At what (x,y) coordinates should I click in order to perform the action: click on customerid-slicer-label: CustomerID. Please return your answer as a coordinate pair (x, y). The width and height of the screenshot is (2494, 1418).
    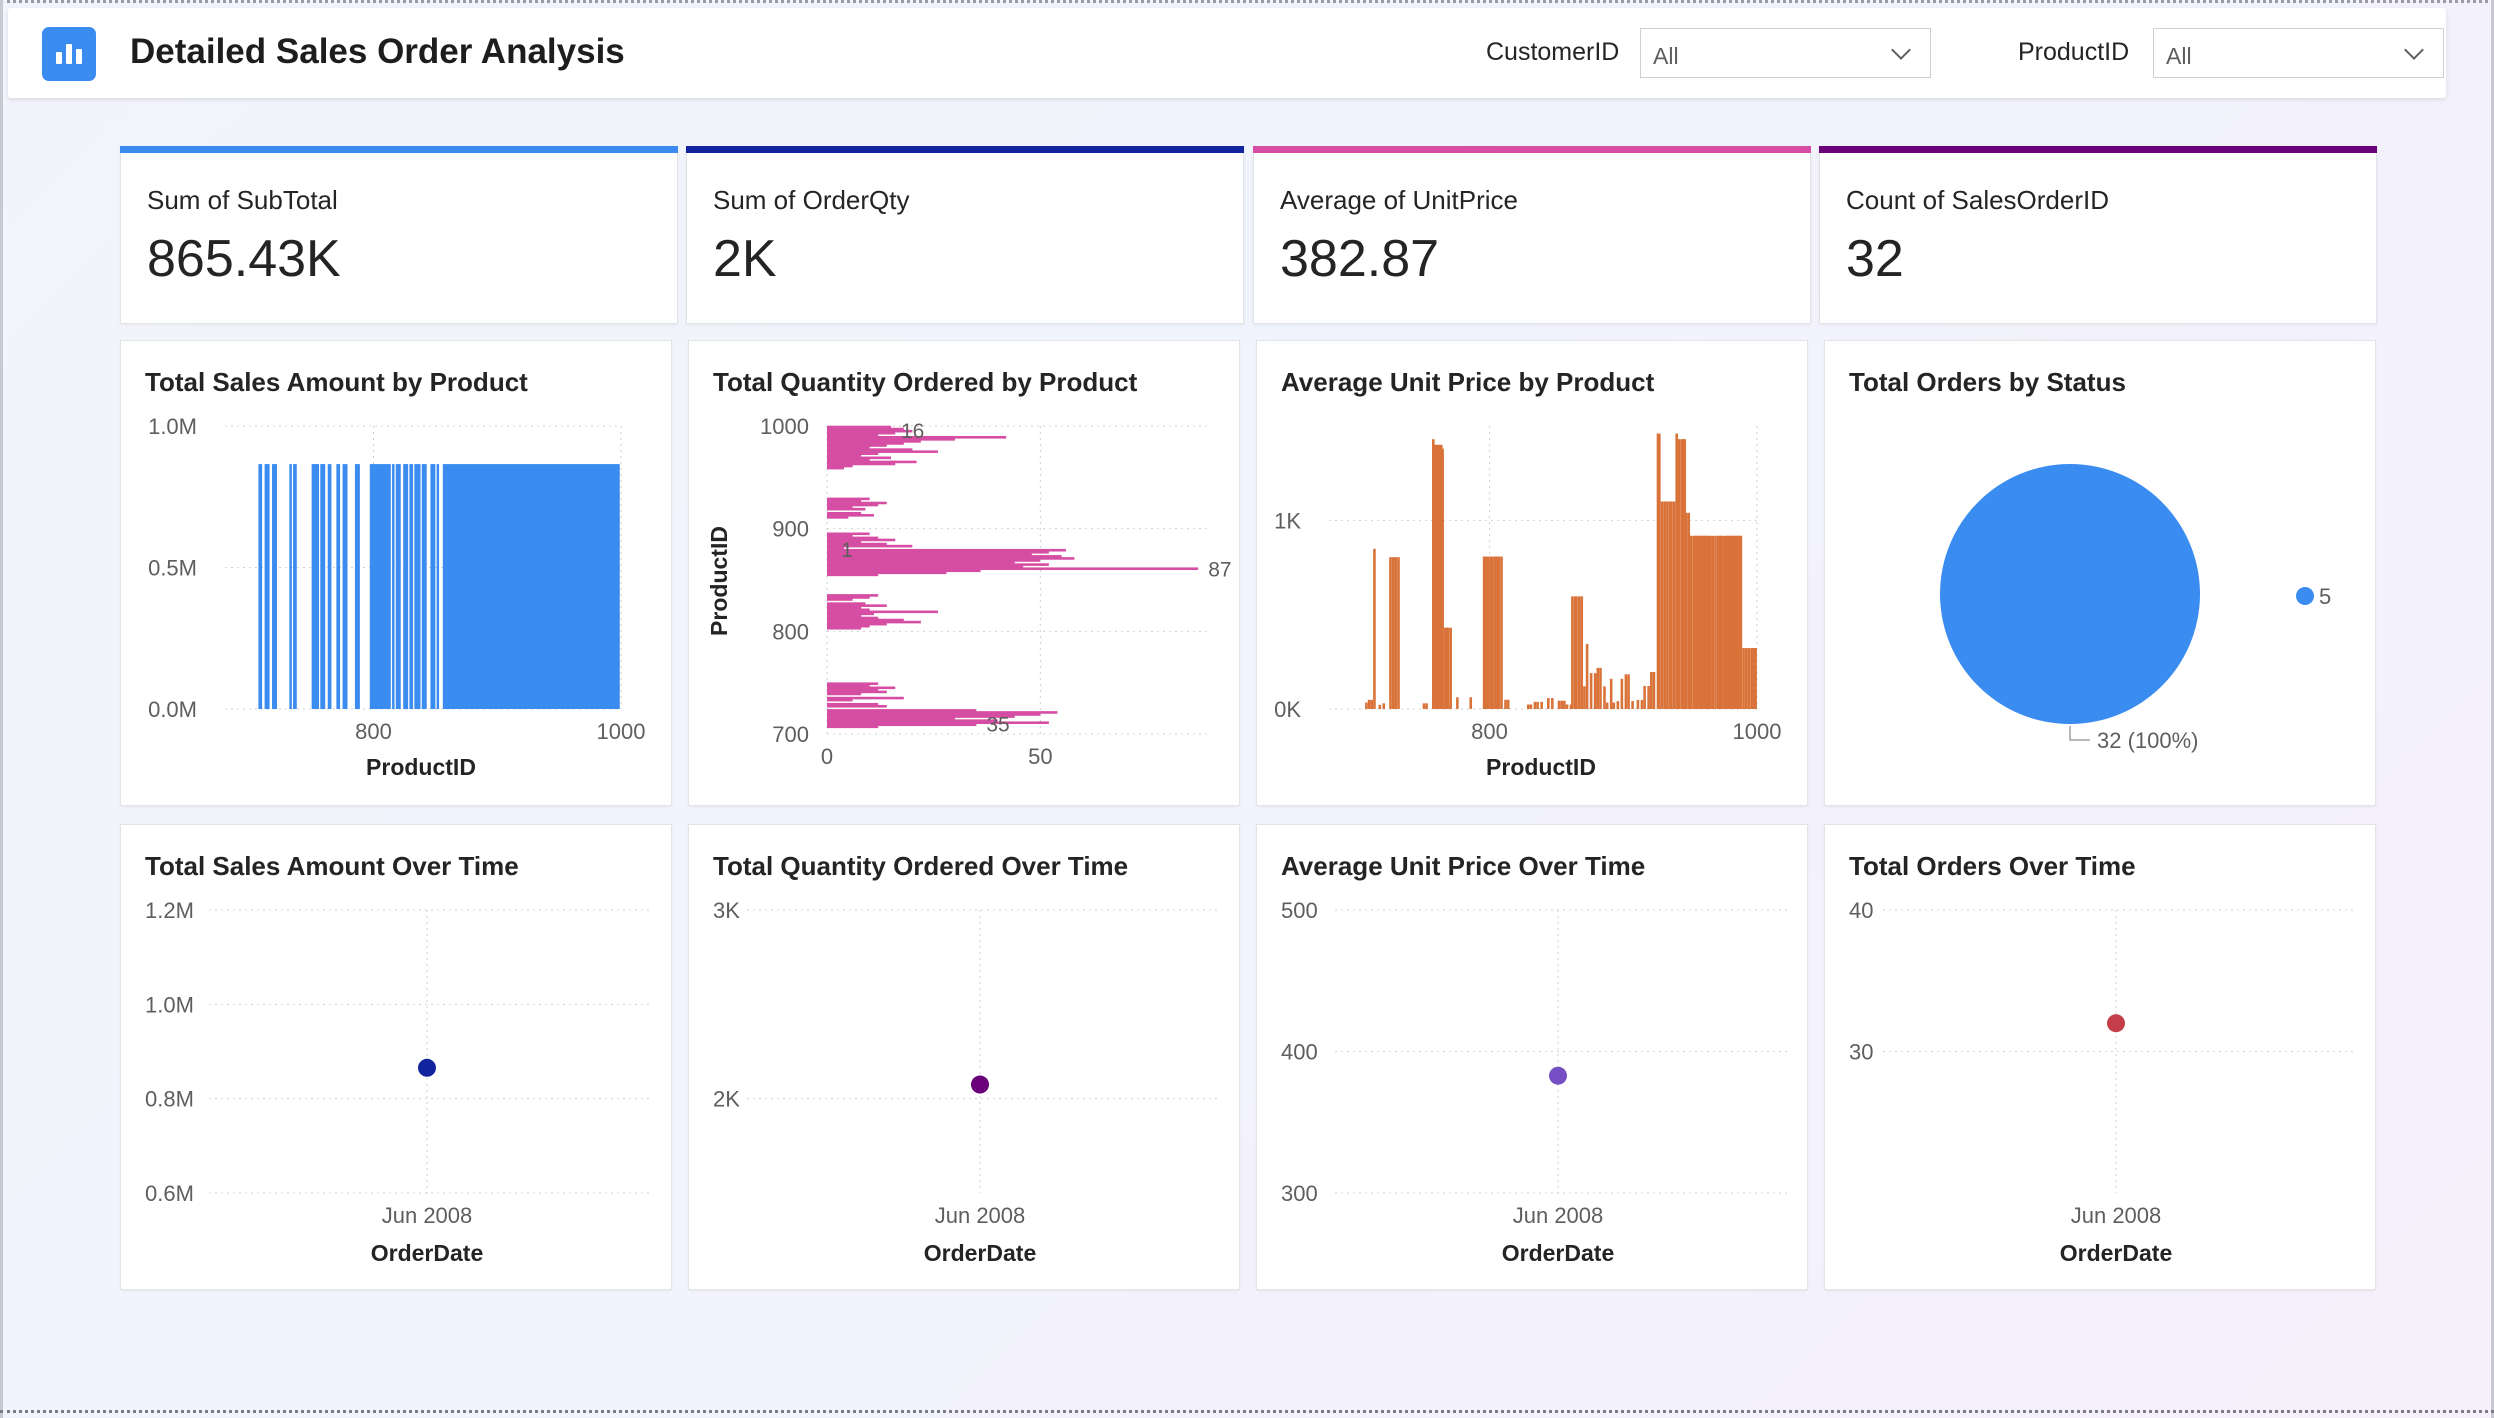
    Looking at the image, I should click on (1553, 52).